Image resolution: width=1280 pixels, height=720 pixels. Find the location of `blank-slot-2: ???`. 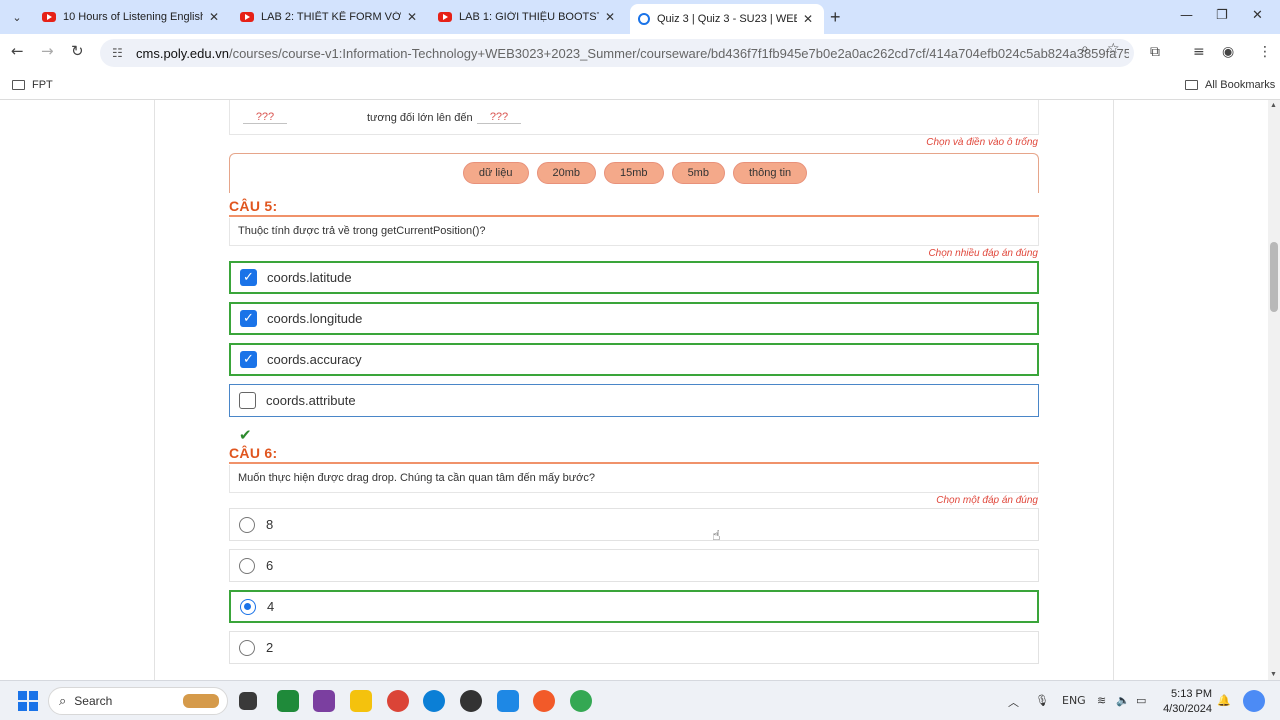

blank-slot-2: ??? is located at coordinates (499, 117).